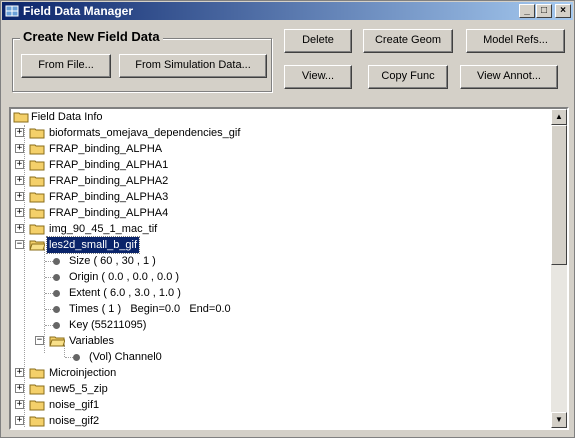  Describe the element at coordinates (125, 293) in the screenshot. I see `detail-label: Extent ( 6.0 , 3.0 , 1.0 )` at that location.